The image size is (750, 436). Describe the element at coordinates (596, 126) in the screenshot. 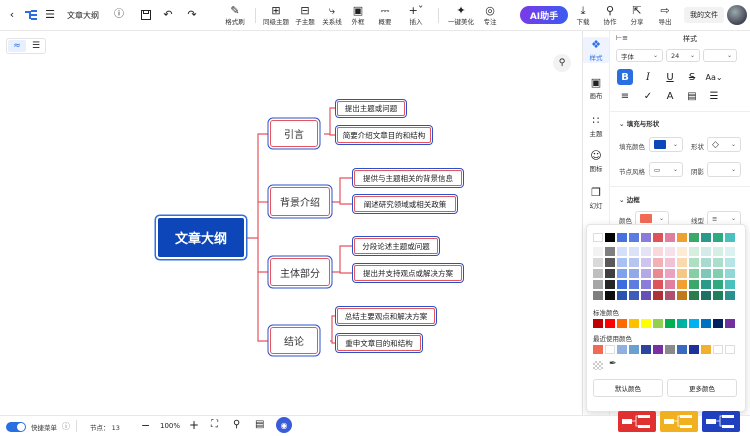

I see `side-nav-theme: ∷ 主题` at that location.